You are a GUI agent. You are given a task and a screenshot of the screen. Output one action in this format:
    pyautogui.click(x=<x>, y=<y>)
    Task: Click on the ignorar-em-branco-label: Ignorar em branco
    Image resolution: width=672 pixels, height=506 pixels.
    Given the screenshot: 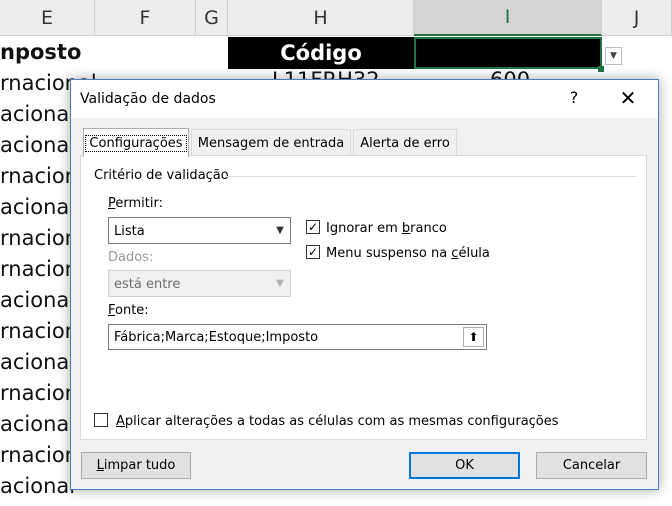 What is the action you would take?
    pyautogui.click(x=386, y=228)
    